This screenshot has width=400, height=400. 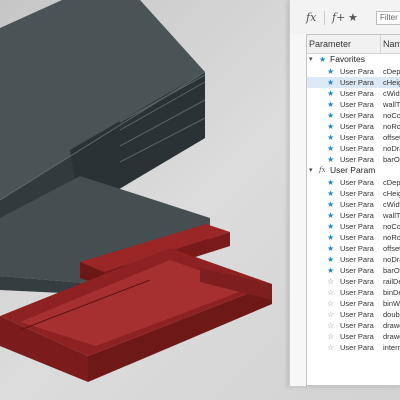 I want to click on table-row: ☆ User Para binWi, so click(x=353, y=303).